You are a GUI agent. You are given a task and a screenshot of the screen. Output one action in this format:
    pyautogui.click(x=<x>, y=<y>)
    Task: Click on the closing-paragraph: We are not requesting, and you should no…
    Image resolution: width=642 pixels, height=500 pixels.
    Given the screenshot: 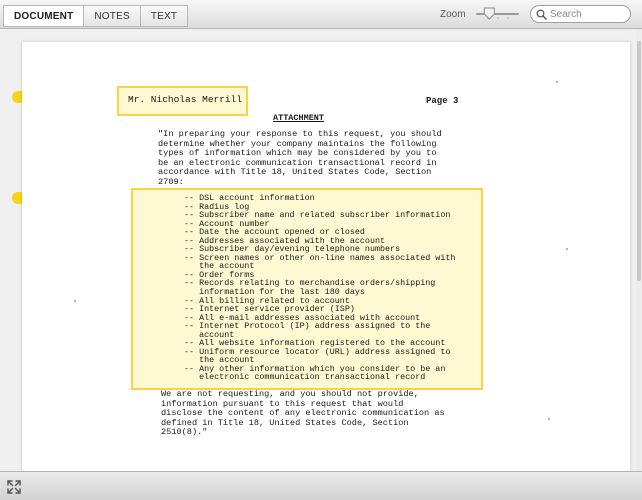 What is the action you would take?
    pyautogui.click(x=303, y=413)
    